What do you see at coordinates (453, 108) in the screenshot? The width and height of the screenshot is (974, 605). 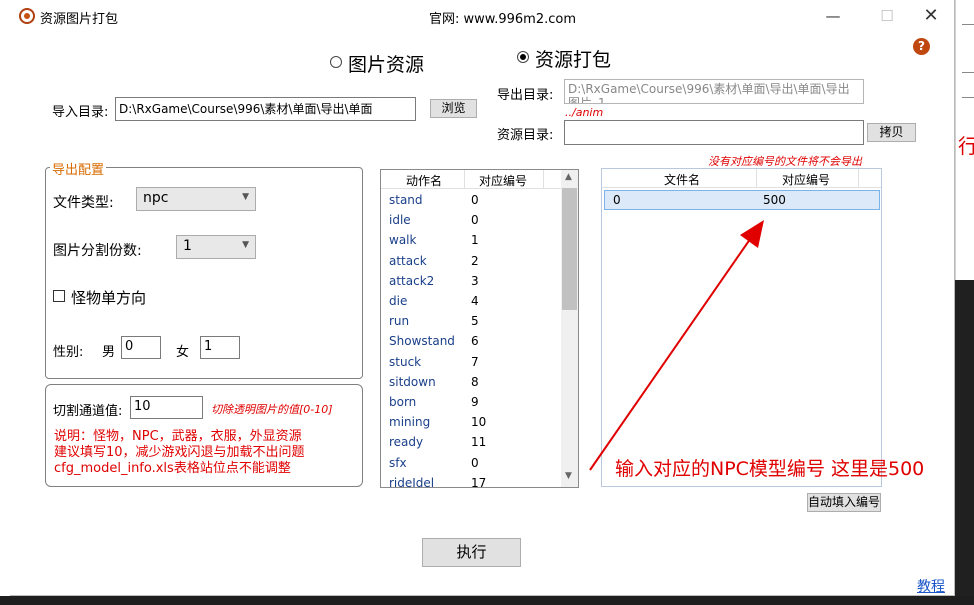 I see `browse-button: 浏览` at bounding box center [453, 108].